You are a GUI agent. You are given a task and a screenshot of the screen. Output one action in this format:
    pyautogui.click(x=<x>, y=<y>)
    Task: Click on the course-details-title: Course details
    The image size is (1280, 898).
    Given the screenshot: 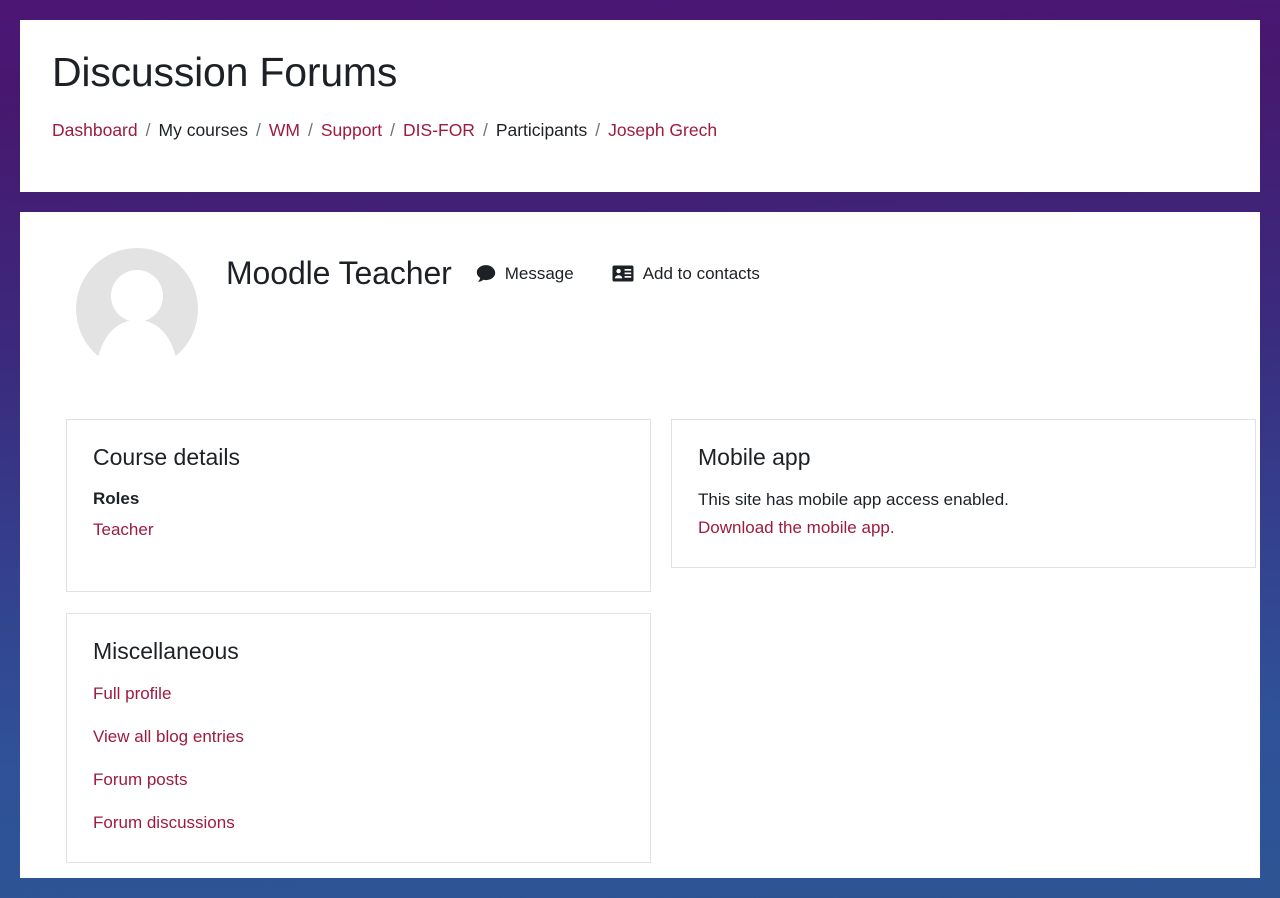 What is the action you would take?
    pyautogui.click(x=167, y=457)
    